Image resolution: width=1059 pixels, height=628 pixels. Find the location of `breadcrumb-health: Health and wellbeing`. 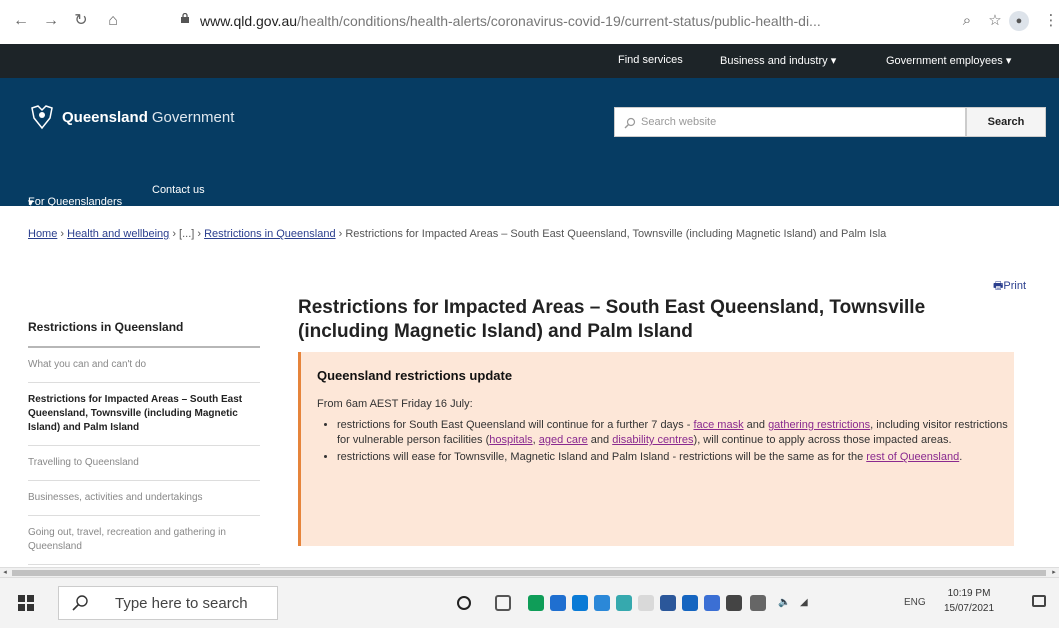

breadcrumb-health: Health and wellbeing is located at coordinates (118, 234).